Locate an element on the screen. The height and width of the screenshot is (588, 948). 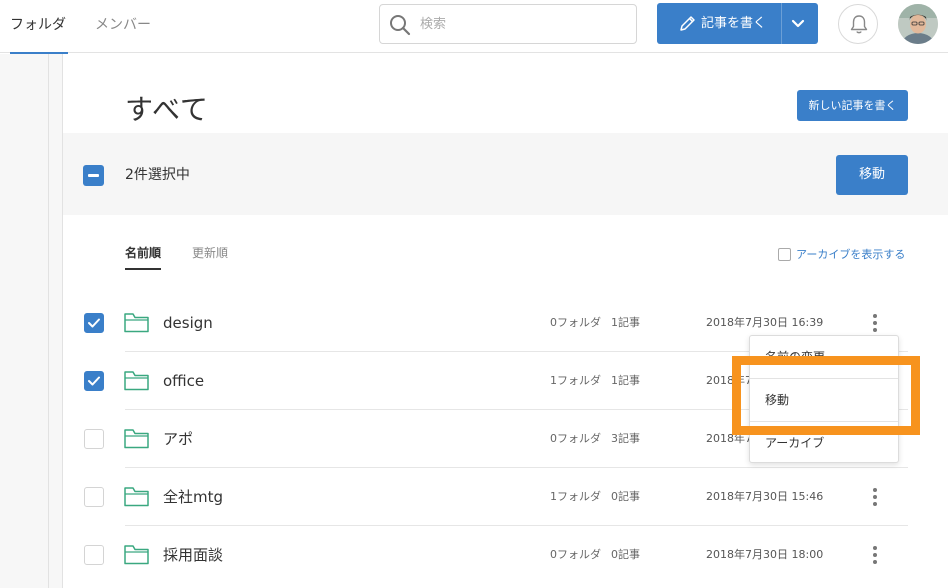
folder-counts: 0フォルダ 1記事 is located at coordinates (595, 323).